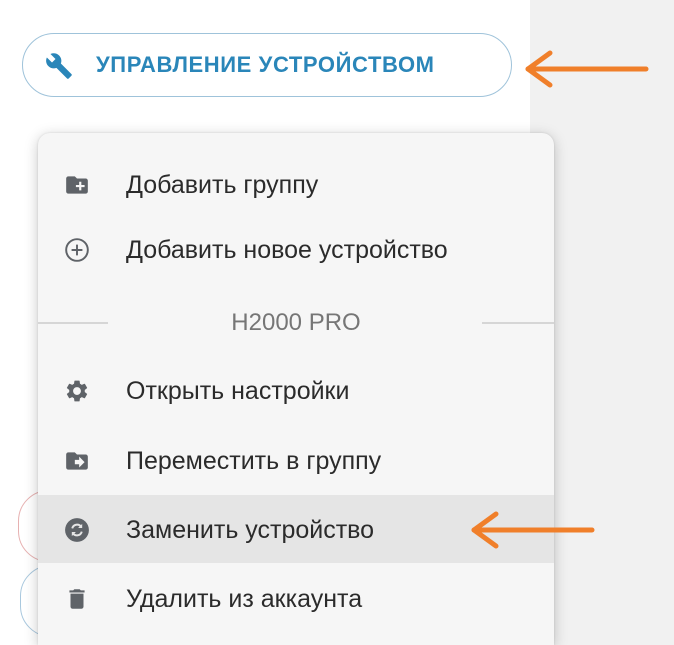  I want to click on menu-item-add-group: Добавить группу, so click(296, 184).